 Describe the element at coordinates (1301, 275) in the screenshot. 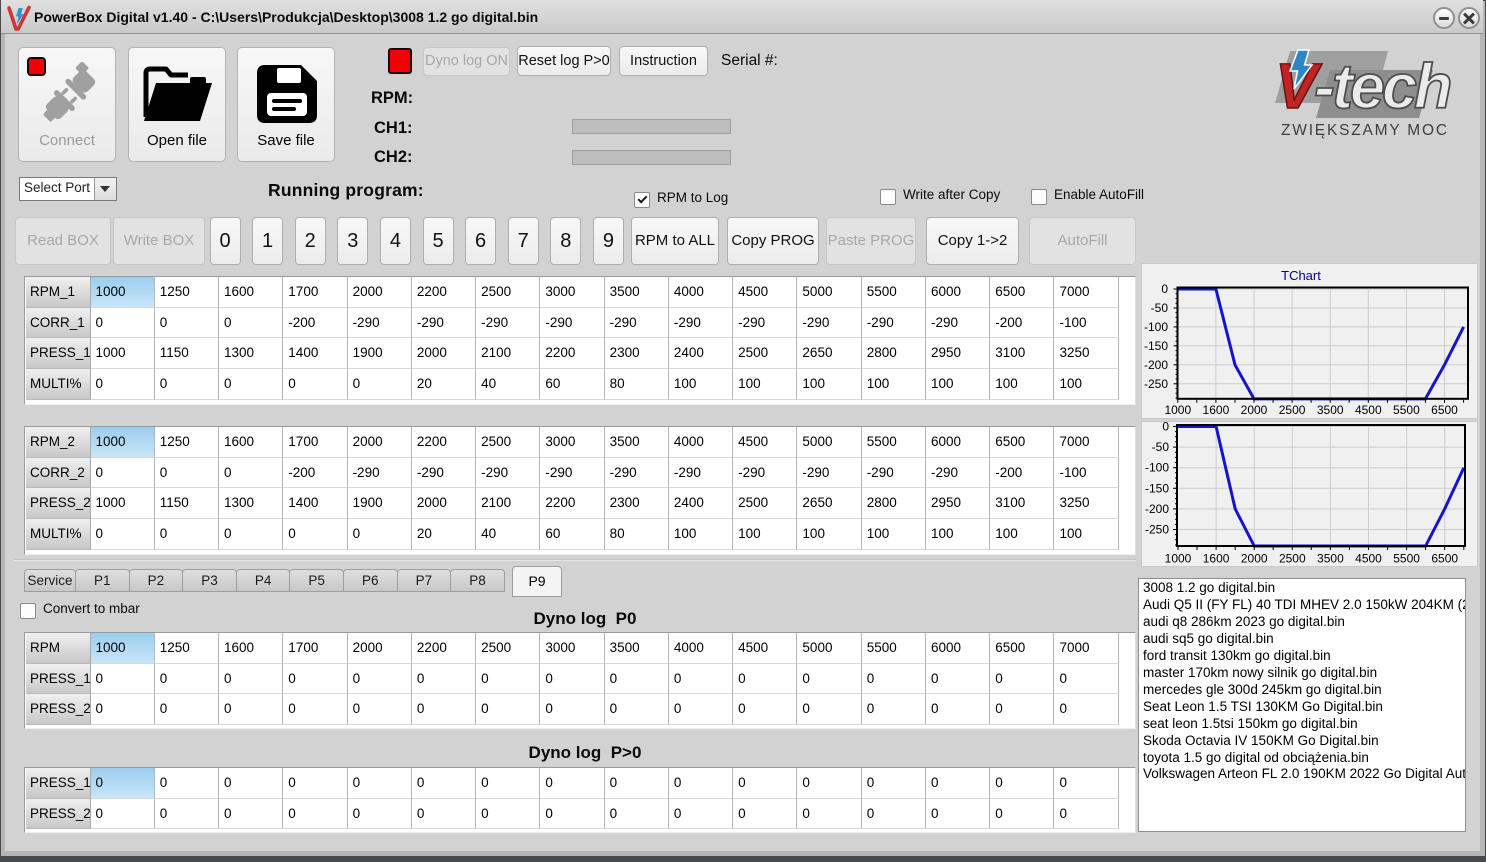

I see `svg-text: TChart` at that location.